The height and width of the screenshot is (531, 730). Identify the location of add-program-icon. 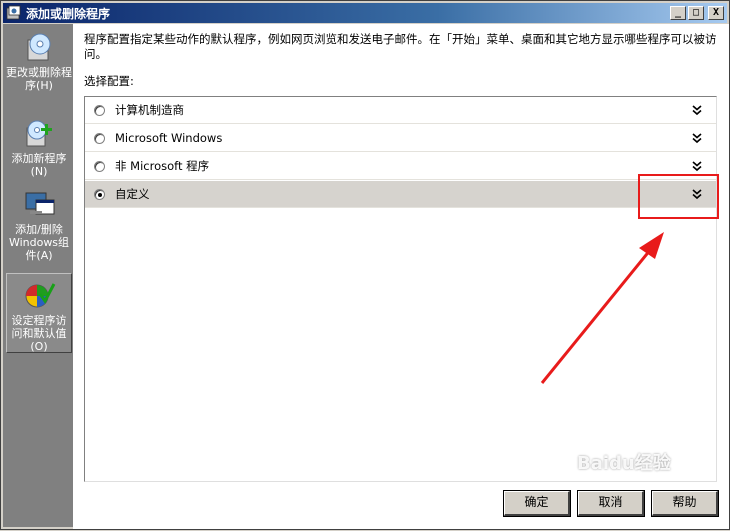
(39, 133).